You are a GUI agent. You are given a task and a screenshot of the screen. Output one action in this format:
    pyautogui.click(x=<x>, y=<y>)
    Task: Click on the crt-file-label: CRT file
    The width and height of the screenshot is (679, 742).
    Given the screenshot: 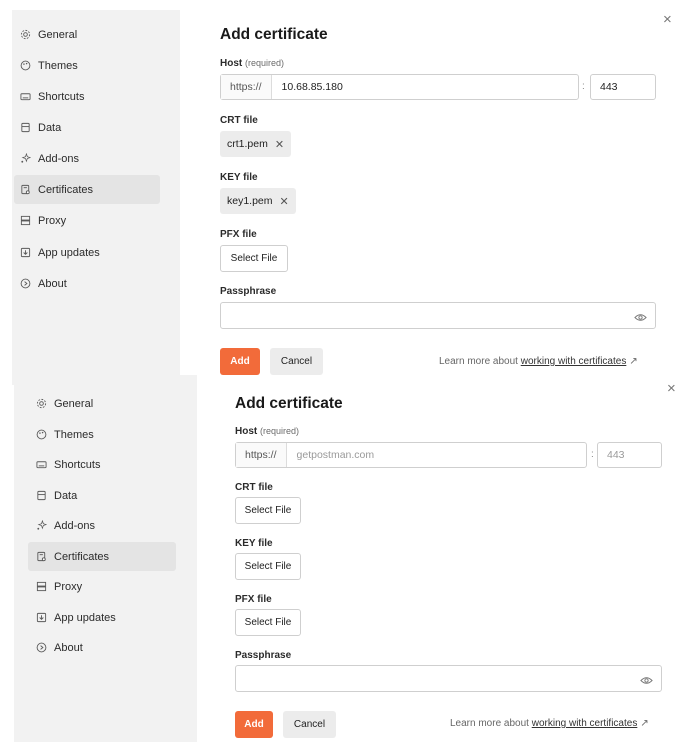 What is the action you would take?
    pyautogui.click(x=239, y=120)
    